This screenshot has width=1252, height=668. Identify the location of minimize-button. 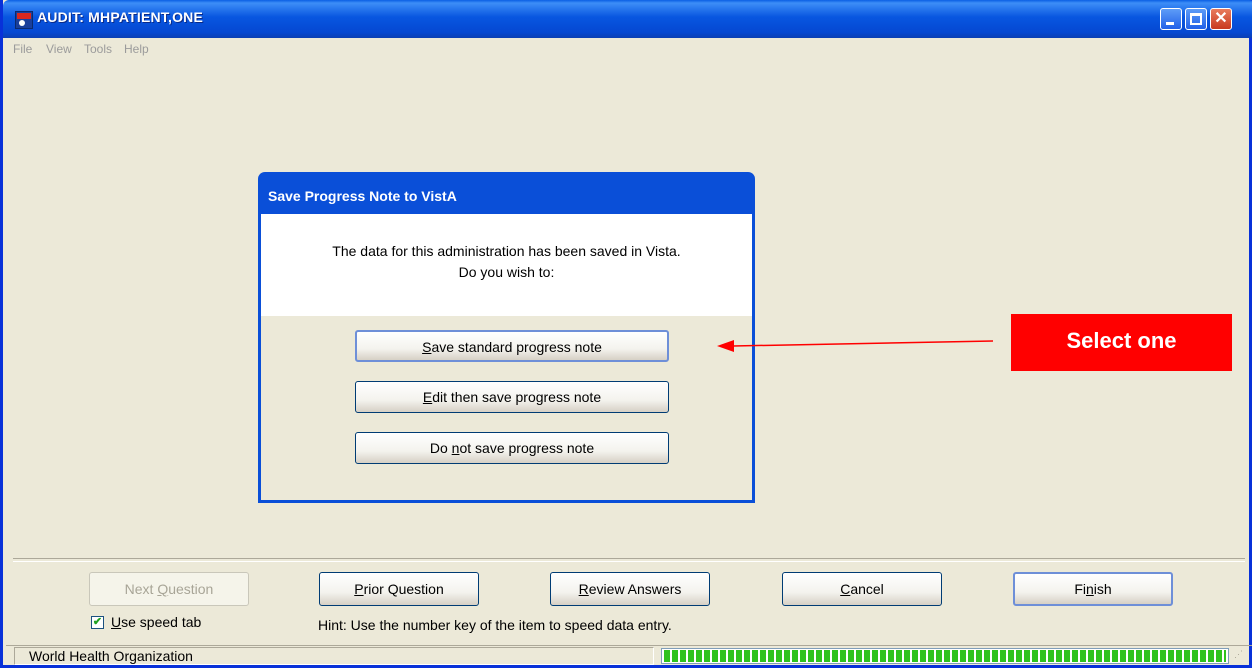
(1171, 19).